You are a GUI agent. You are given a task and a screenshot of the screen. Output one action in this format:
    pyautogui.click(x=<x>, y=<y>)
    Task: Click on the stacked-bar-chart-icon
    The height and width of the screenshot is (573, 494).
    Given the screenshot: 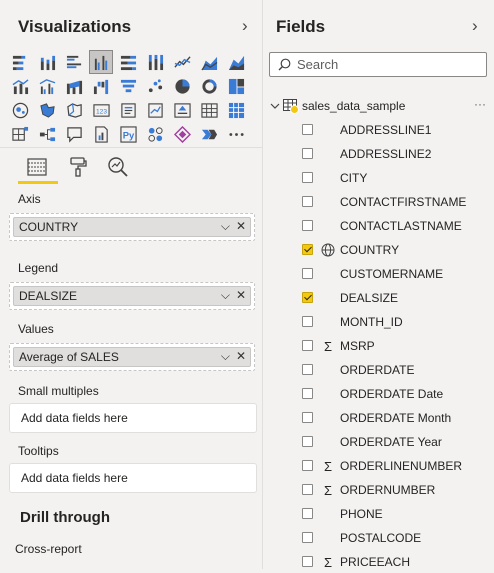 What is the action you would take?
    pyautogui.click(x=20, y=62)
    